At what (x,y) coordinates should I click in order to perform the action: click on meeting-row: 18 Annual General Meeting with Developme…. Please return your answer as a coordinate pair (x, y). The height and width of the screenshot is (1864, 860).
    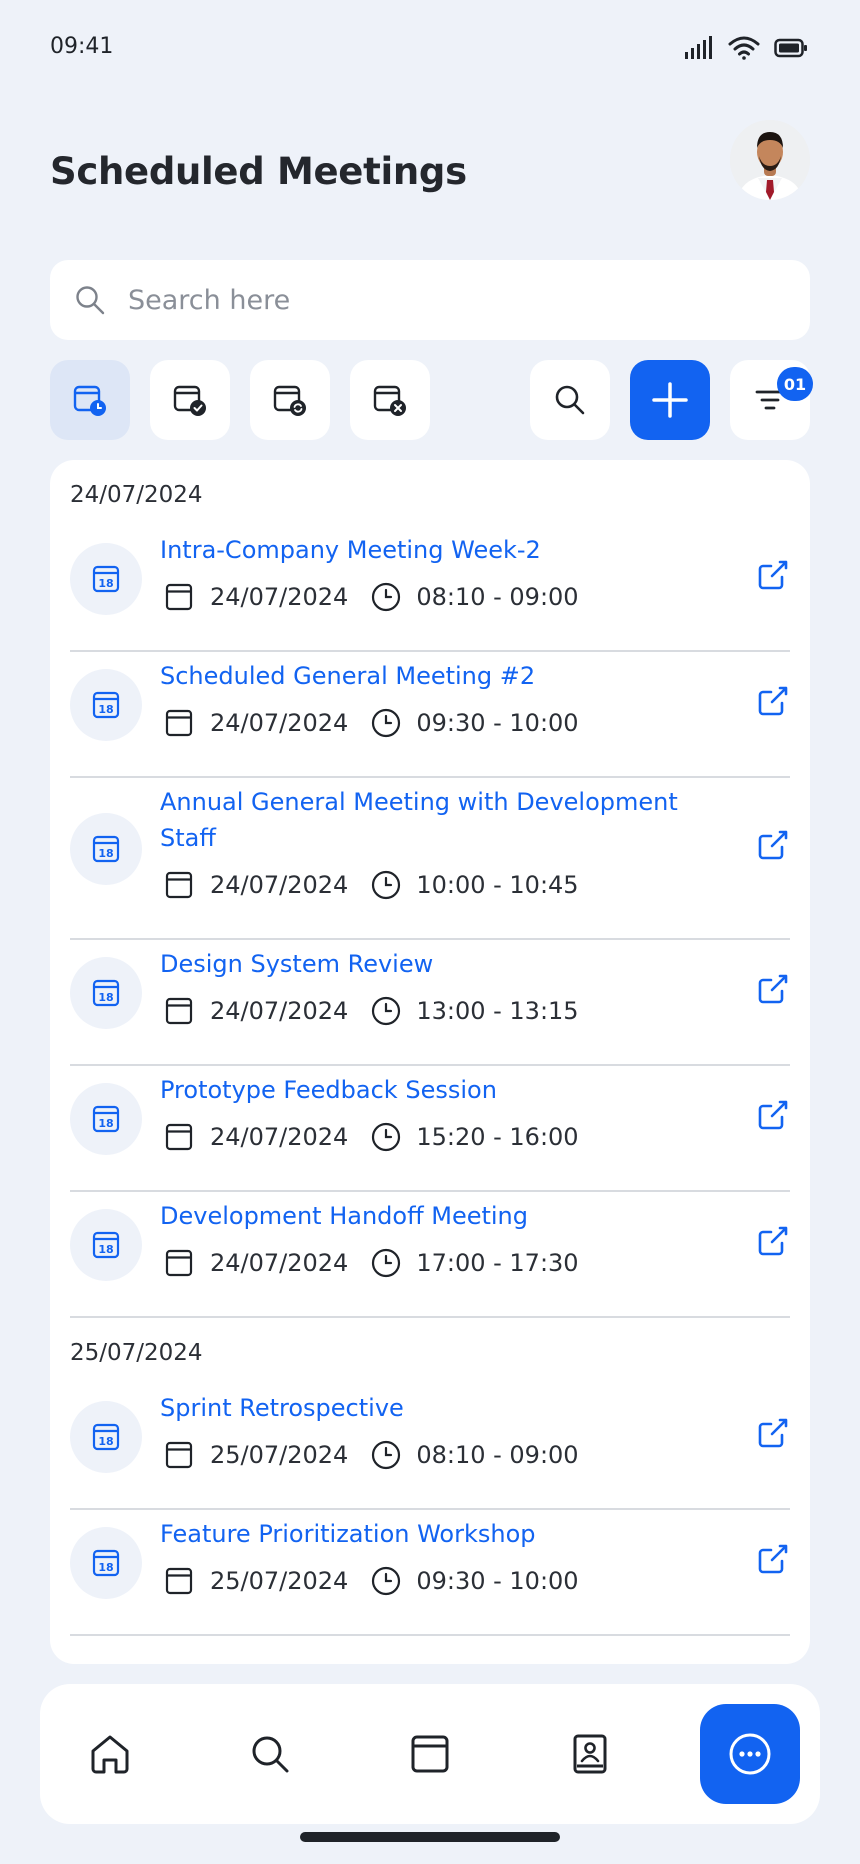
    Looking at the image, I should click on (430, 859).